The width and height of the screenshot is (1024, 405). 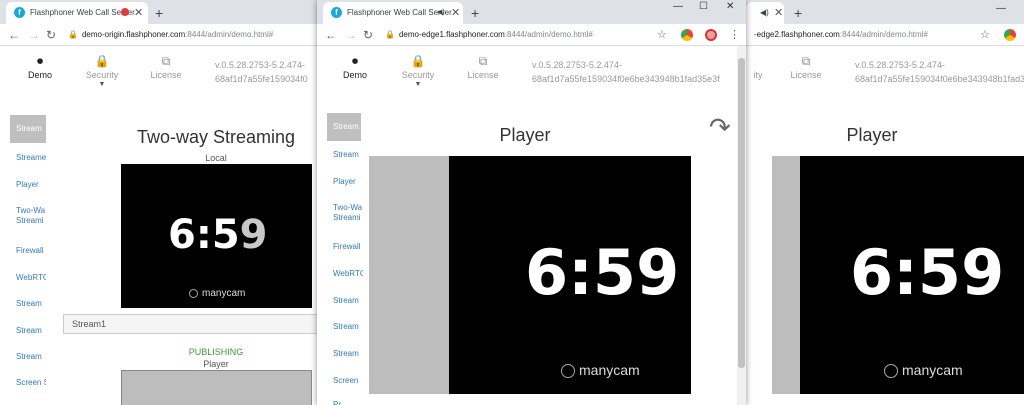 I want to click on nav-security-label: Security, so click(x=102, y=75).